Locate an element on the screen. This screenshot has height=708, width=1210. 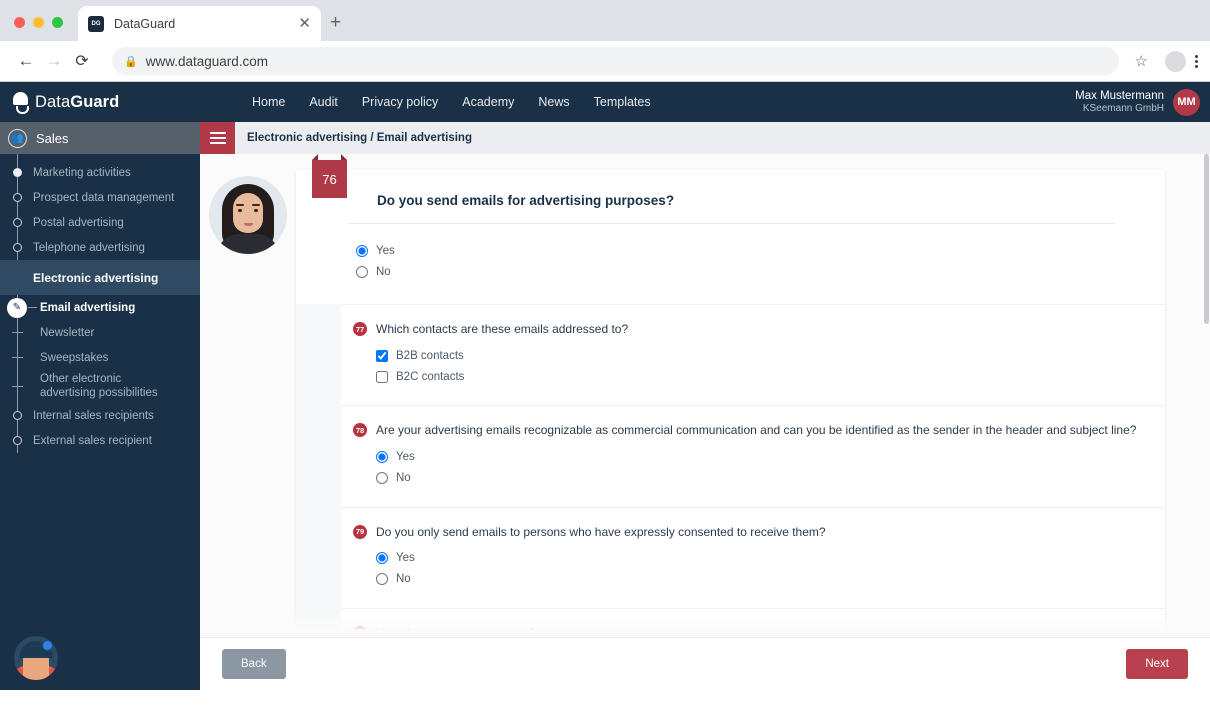
rail-tick-icon is located at coordinates (17, 332).